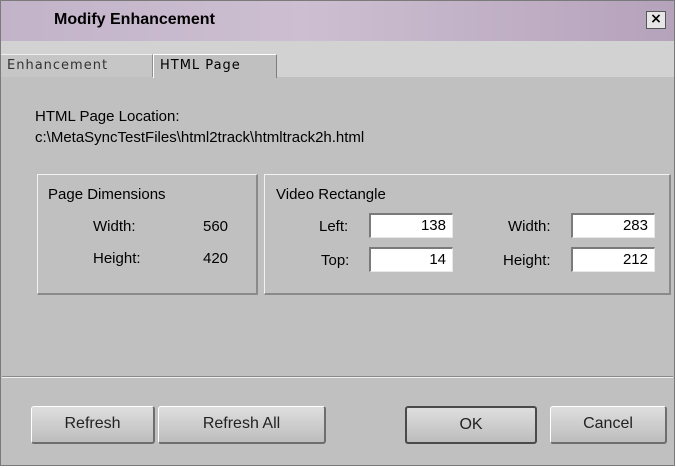 This screenshot has height=468, width=677. Describe the element at coordinates (337, 21) in the screenshot. I see `title-bar: Modify Enhancement ×` at that location.